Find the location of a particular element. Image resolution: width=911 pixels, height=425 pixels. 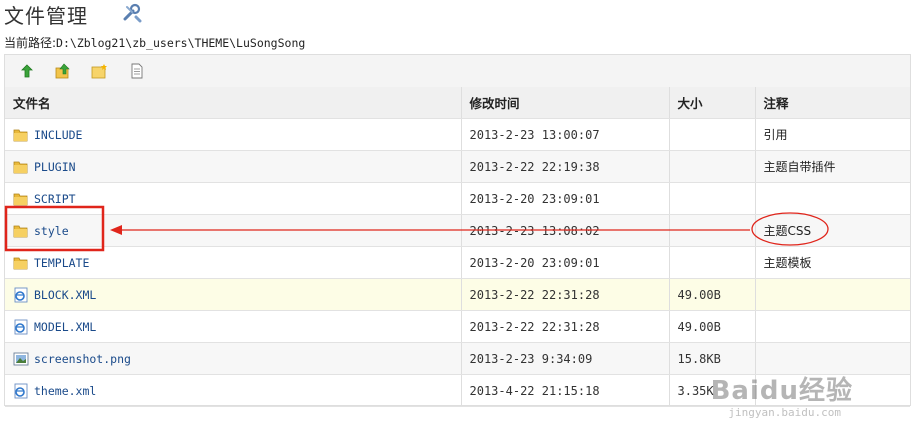

path-value: D:\Zblog21\zb_users\THEME\LuSongSong is located at coordinates (181, 43).